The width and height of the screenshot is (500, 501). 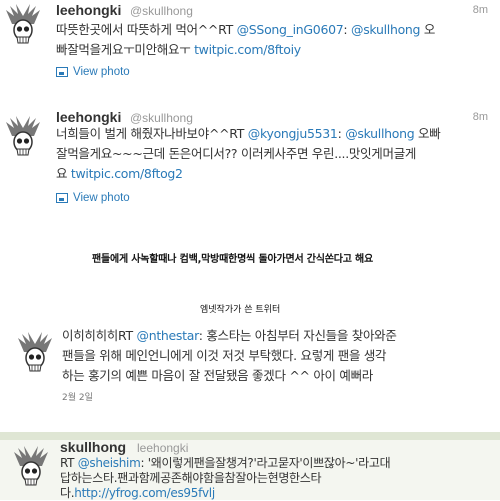 What do you see at coordinates (297, 335) in the screenshot?
I see `tweet-text: : 홍스타는 아침부터 자신들을 찾아와준` at bounding box center [297, 335].